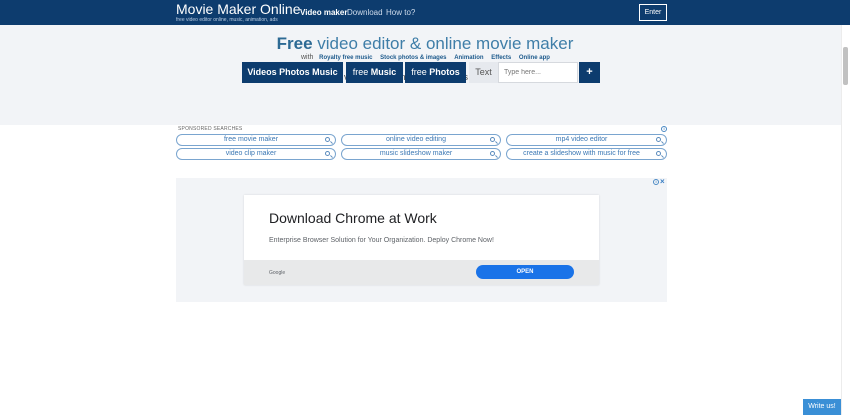  Describe the element at coordinates (468, 58) in the screenshot. I see `link-animation: Animation` at that location.